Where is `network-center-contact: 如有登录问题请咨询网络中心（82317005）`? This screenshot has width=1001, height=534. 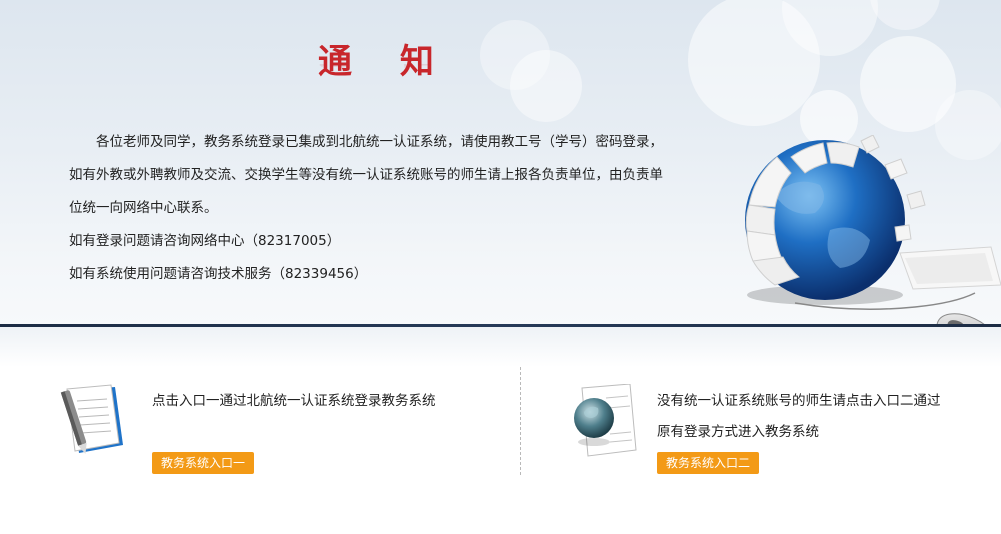 network-center-contact: 如有登录问题请咨询网络中心（82317005） is located at coordinates (205, 241).